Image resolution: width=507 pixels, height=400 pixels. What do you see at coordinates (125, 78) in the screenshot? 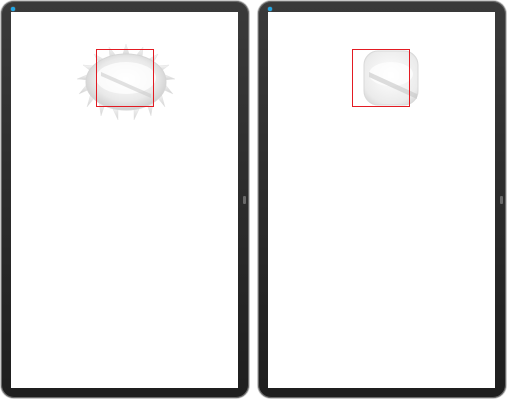
I see `highlight-box-left` at bounding box center [125, 78].